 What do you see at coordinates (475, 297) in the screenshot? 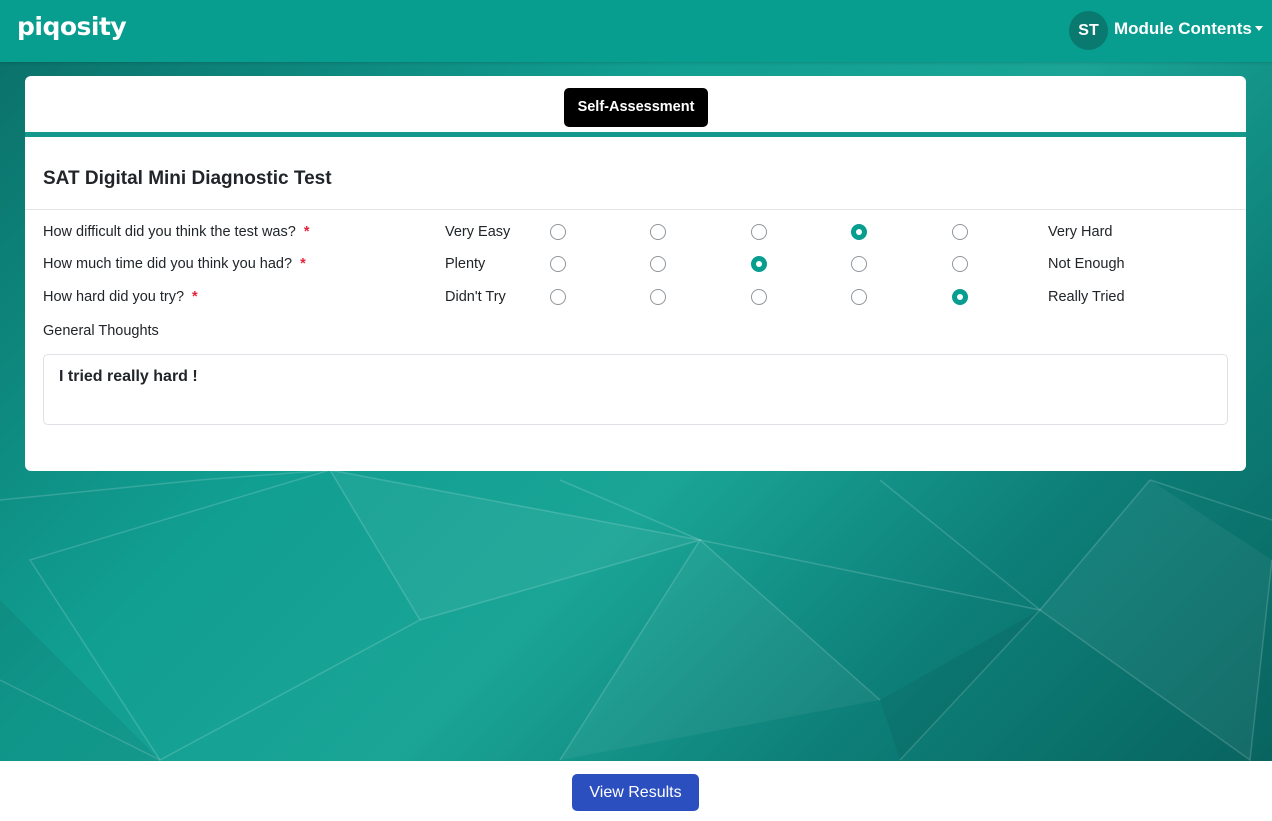
I see `scale-min-label: Didn't Try` at bounding box center [475, 297].